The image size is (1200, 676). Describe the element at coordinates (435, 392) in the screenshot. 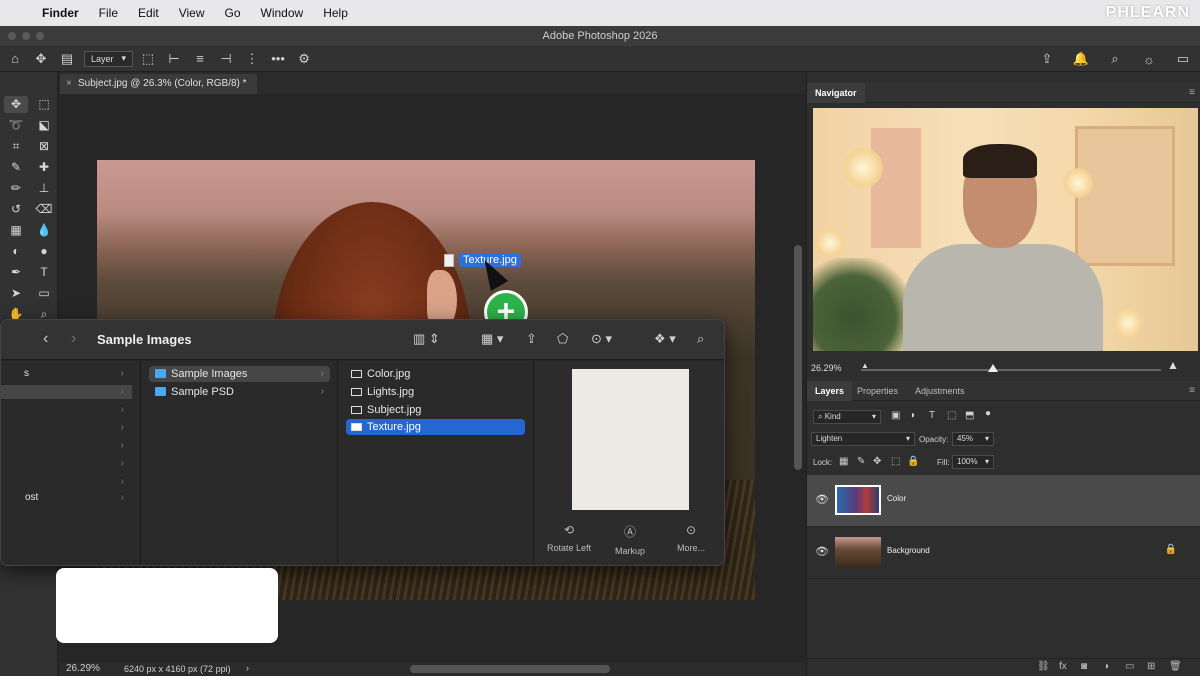

I see `file-item-lights: Lights.jpg` at that location.